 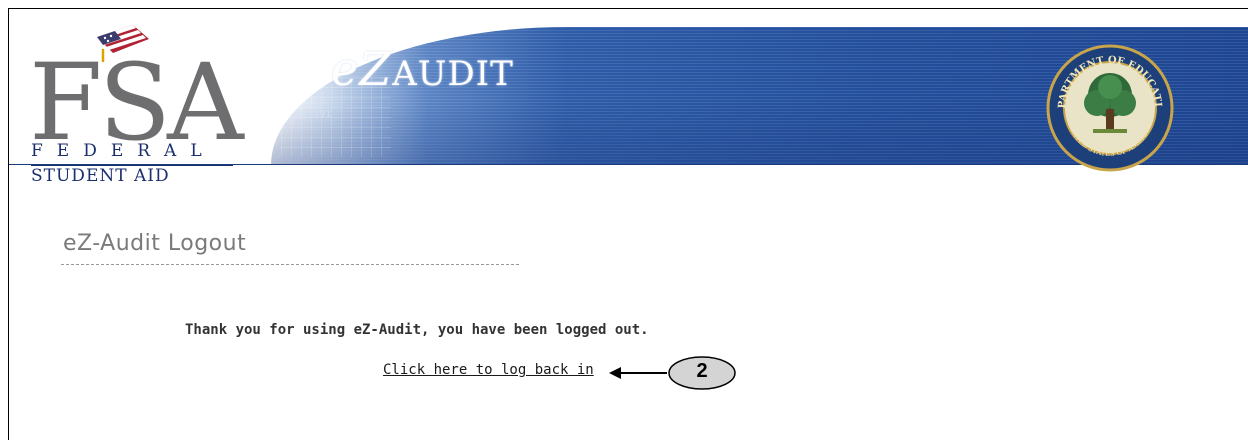 I want to click on banner-decor-number: 104,391, so click(x=310, y=114).